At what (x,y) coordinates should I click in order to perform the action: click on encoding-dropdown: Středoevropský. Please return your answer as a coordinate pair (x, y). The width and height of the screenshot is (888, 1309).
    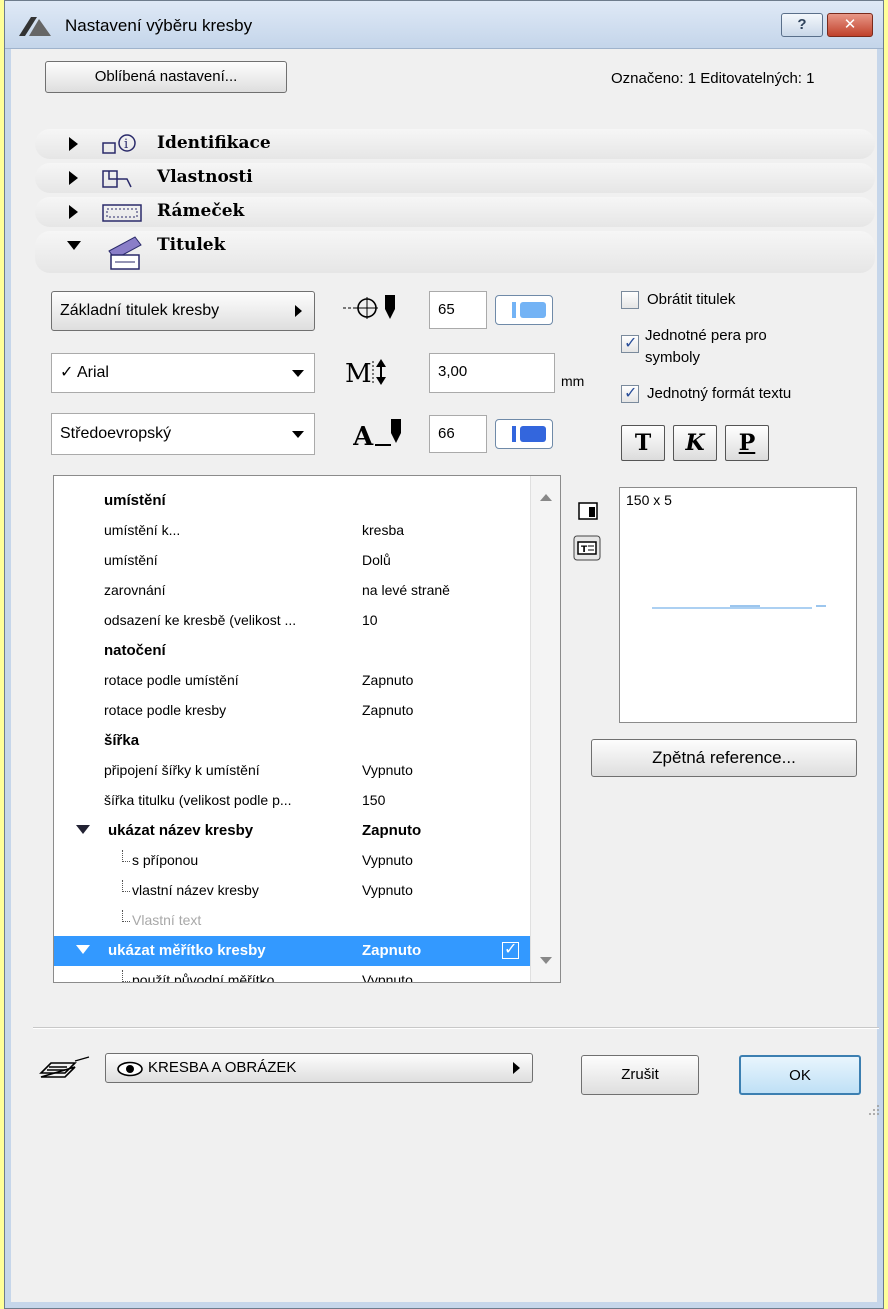
    Looking at the image, I should click on (183, 434).